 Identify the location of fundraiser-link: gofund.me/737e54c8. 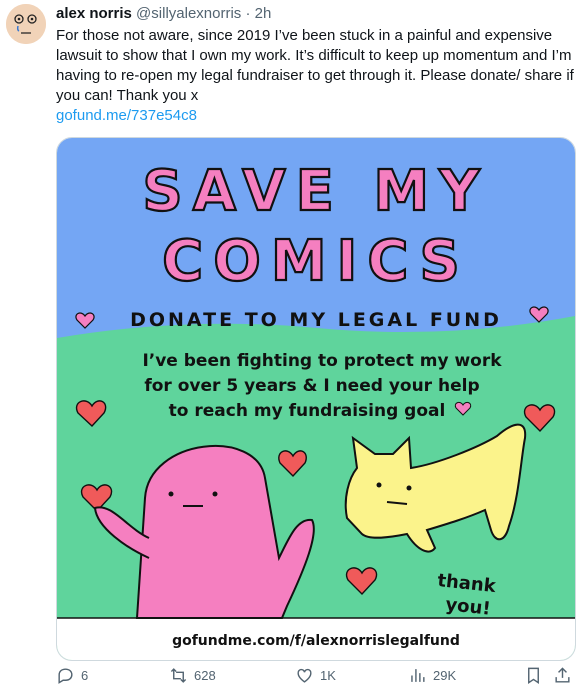
(315, 116).